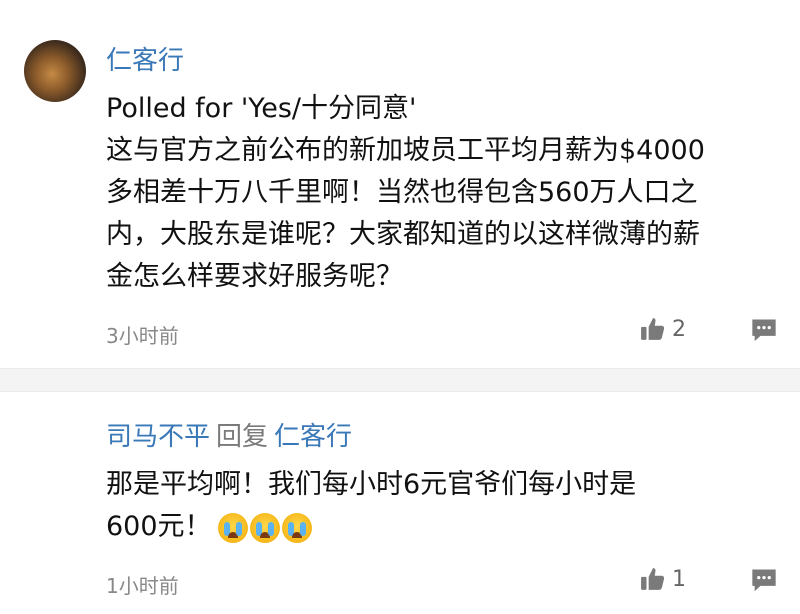  What do you see at coordinates (55, 71) in the screenshot?
I see `avatar` at bounding box center [55, 71].